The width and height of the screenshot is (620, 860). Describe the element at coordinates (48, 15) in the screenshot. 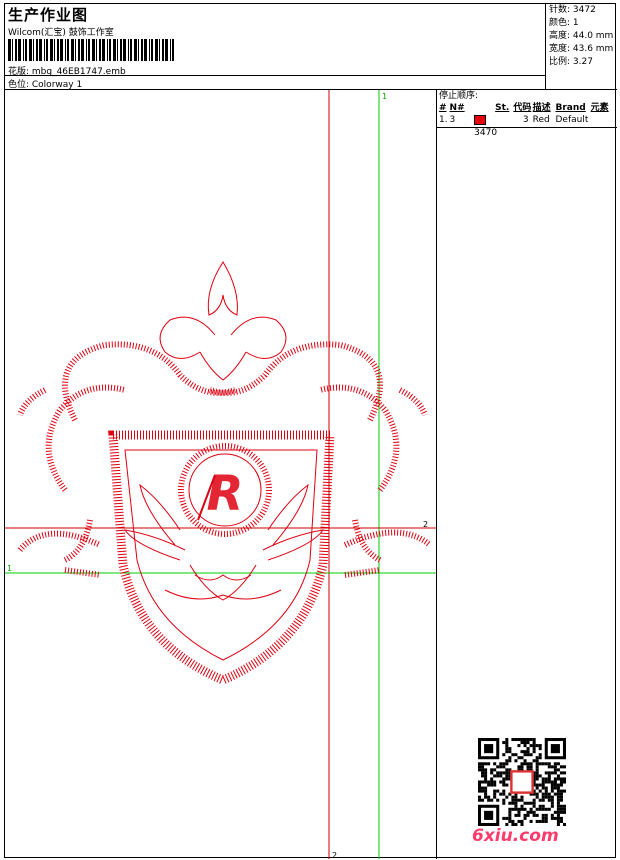

I see `sheet-title: 生产作业图` at that location.